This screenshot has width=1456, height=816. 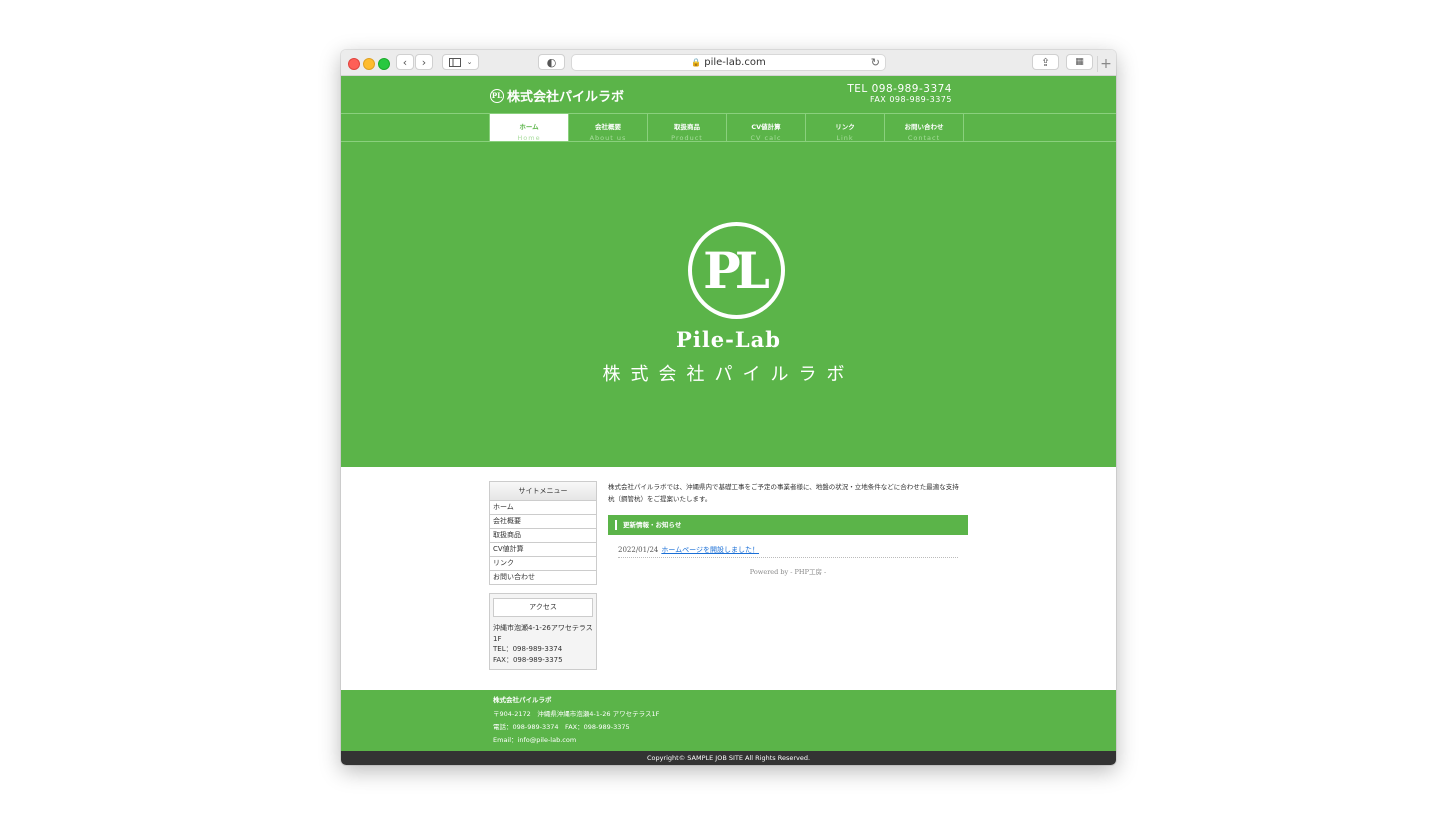 What do you see at coordinates (910, 99) in the screenshot?
I see `header-fax: FAX 098-989-3375` at bounding box center [910, 99].